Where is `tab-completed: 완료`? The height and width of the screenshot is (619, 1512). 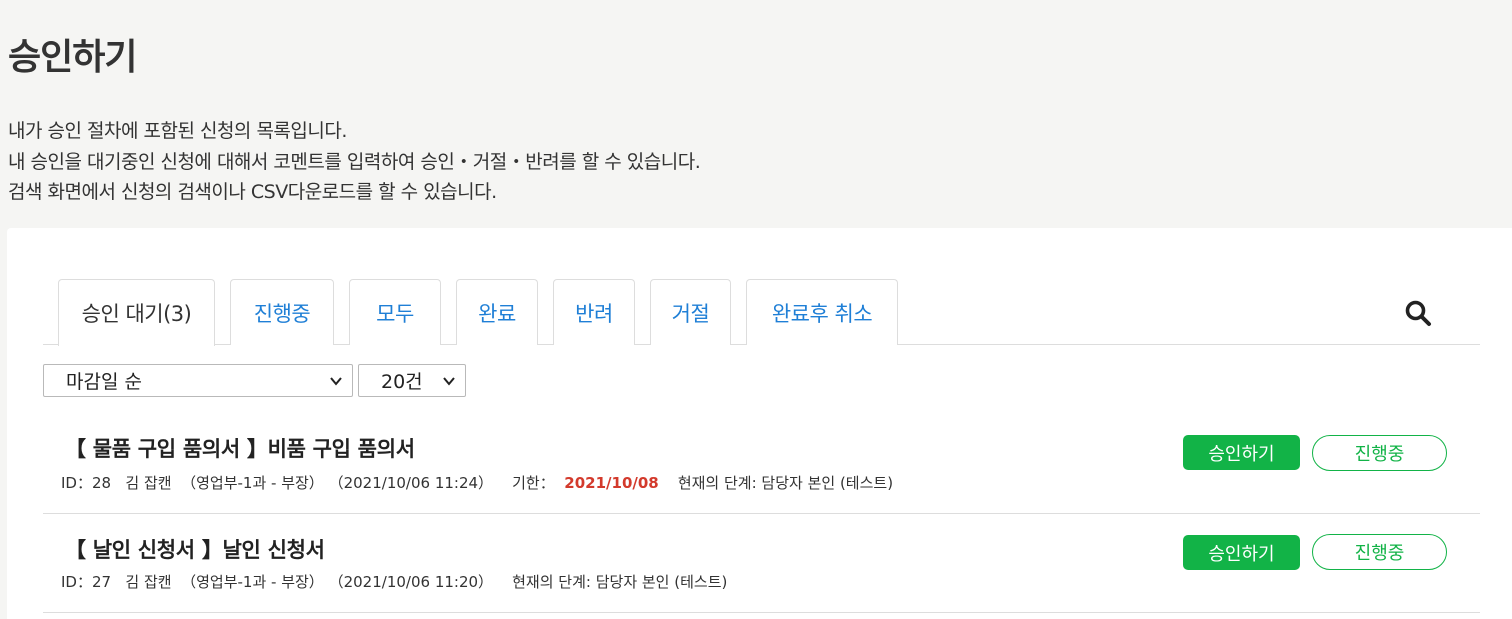
tab-completed: 완료 is located at coordinates (497, 312).